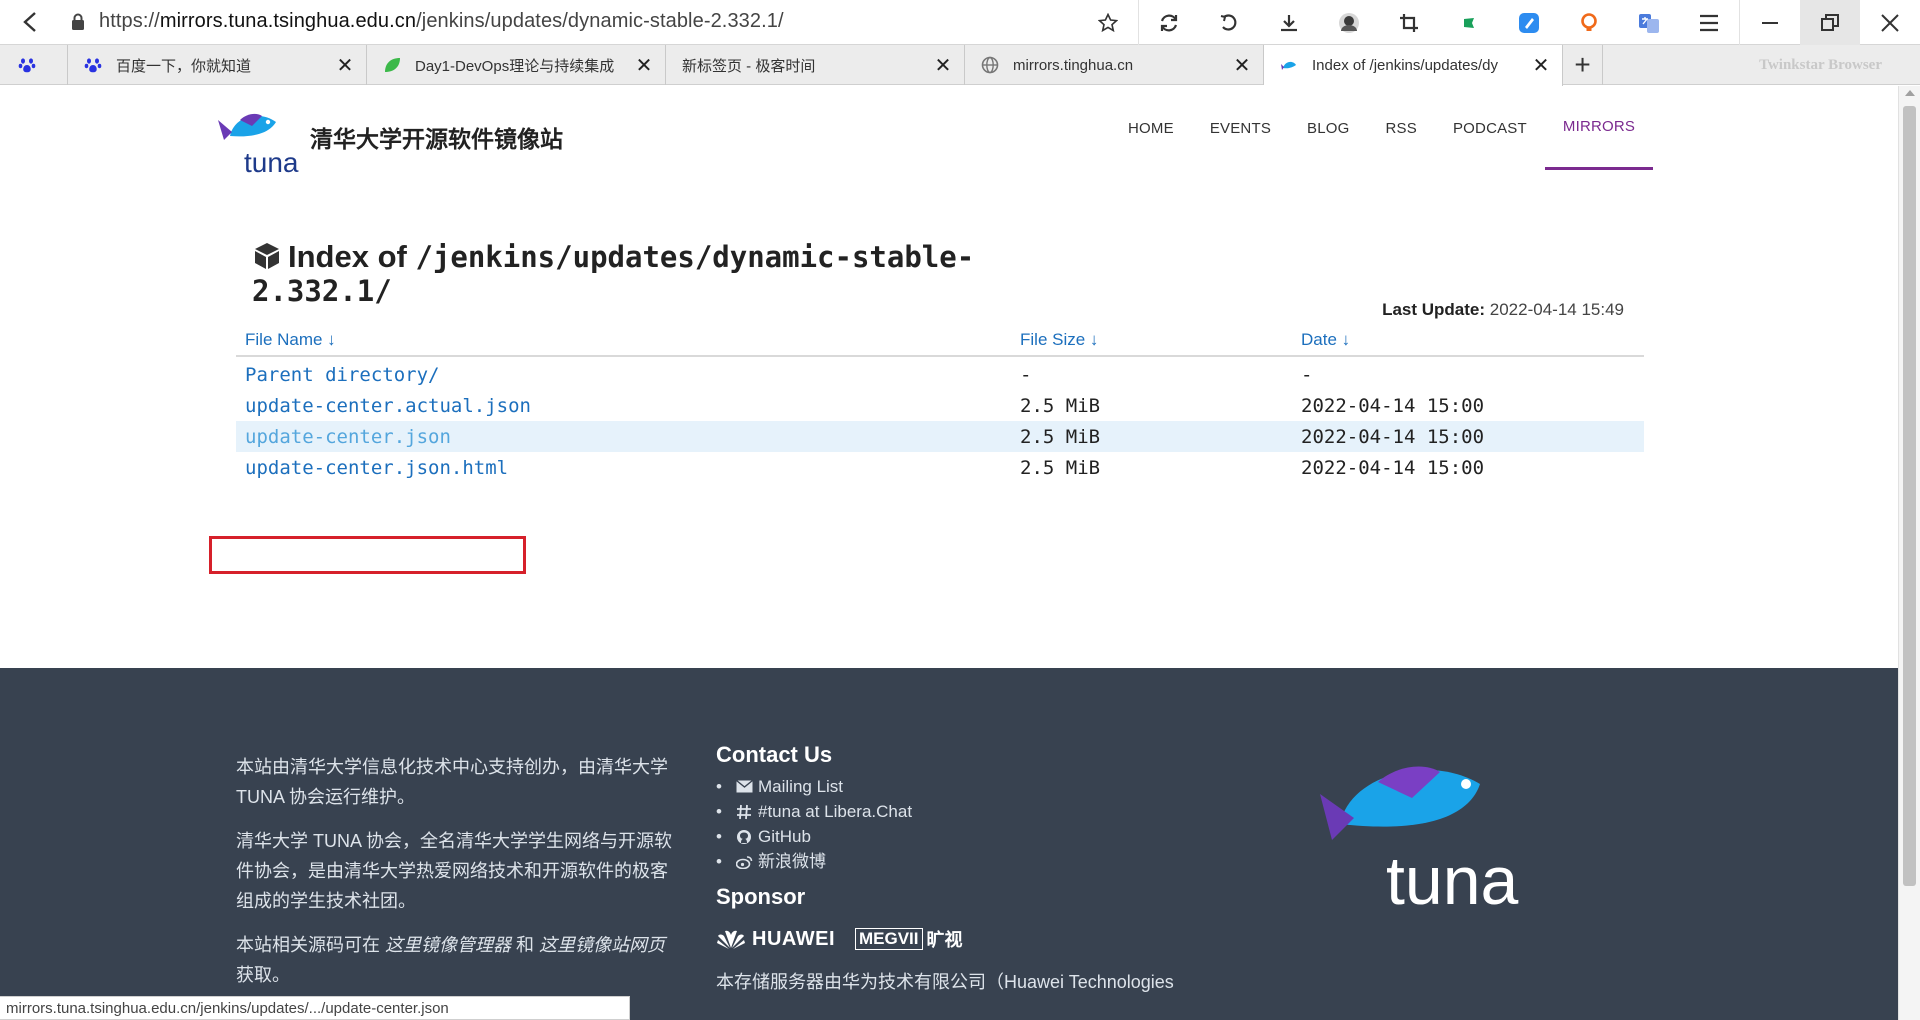 The height and width of the screenshot is (1020, 1920). Describe the element at coordinates (1240, 128) in the screenshot. I see `nav-events: EVENTS` at that location.